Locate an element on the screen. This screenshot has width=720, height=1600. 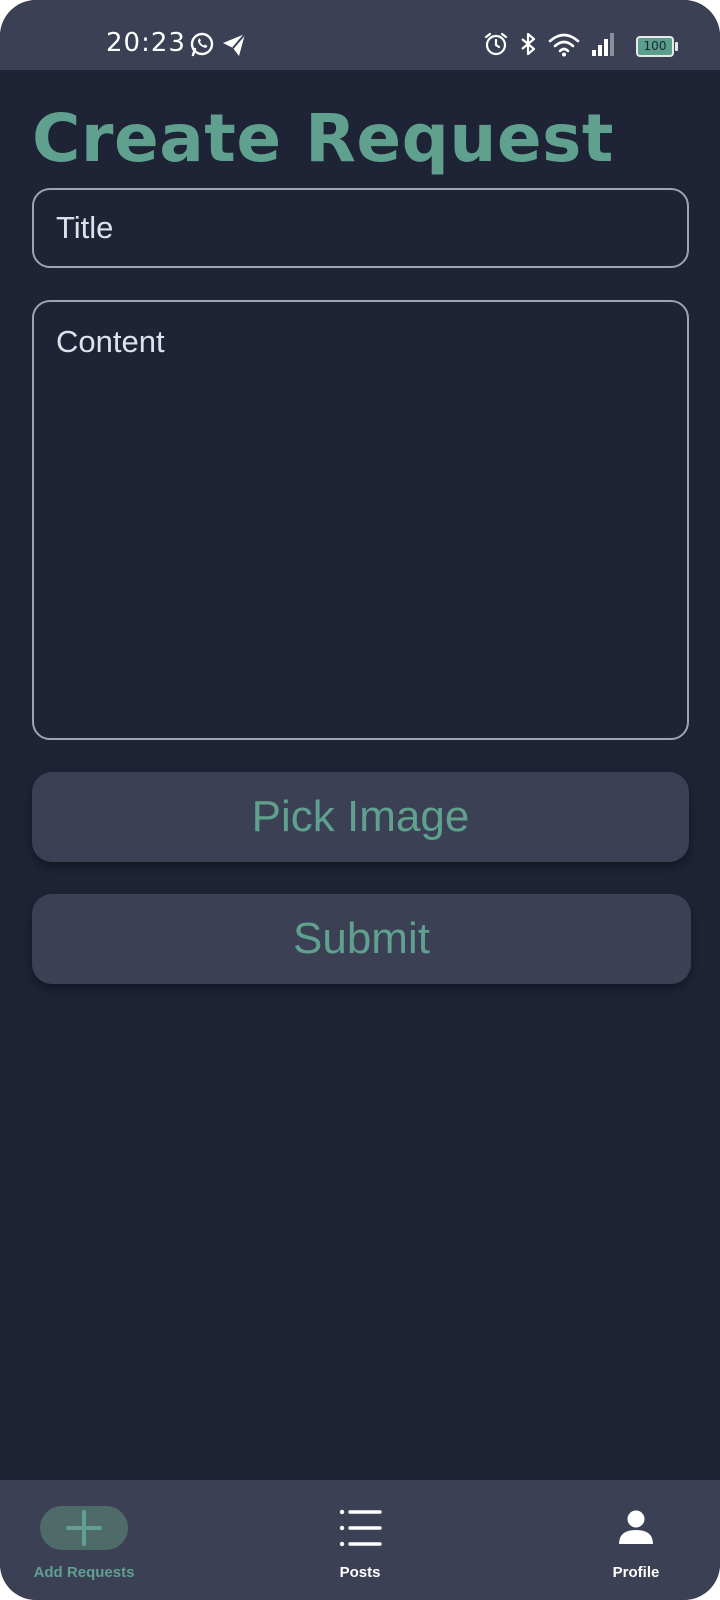
alarm-icon is located at coordinates (496, 44).